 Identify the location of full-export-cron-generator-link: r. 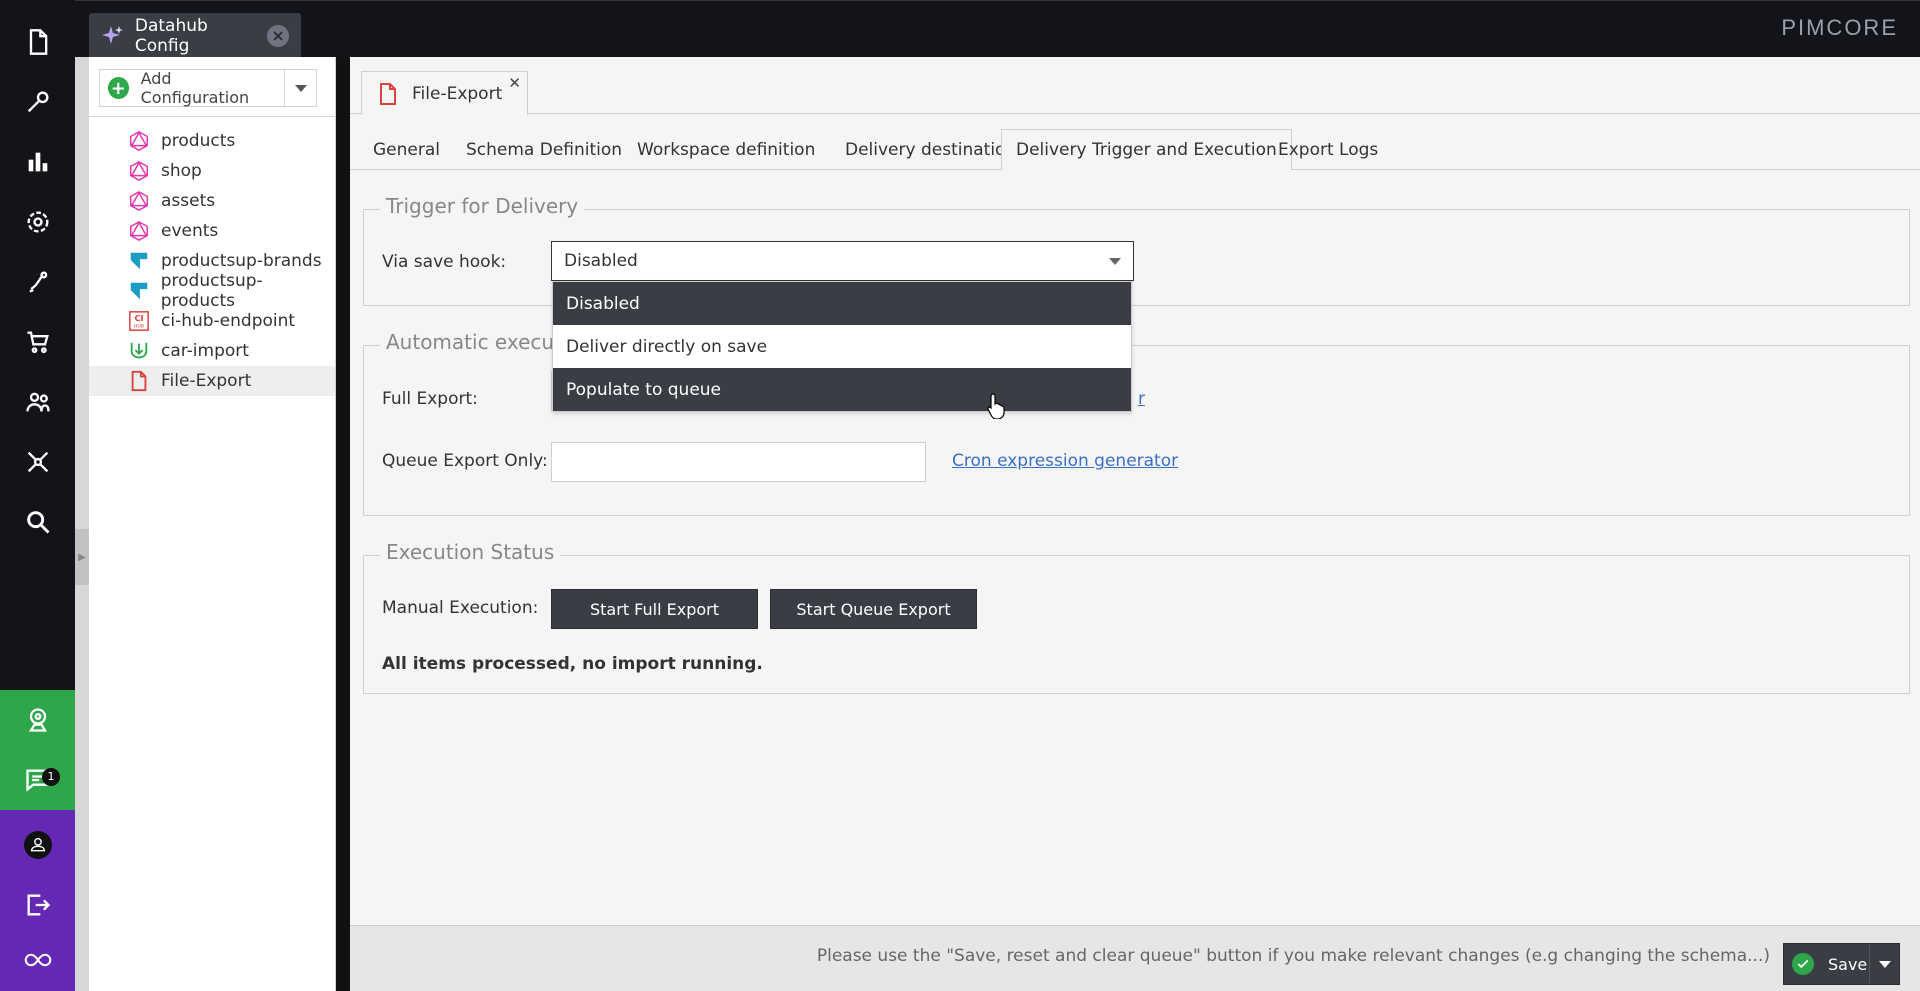
(1141, 399).